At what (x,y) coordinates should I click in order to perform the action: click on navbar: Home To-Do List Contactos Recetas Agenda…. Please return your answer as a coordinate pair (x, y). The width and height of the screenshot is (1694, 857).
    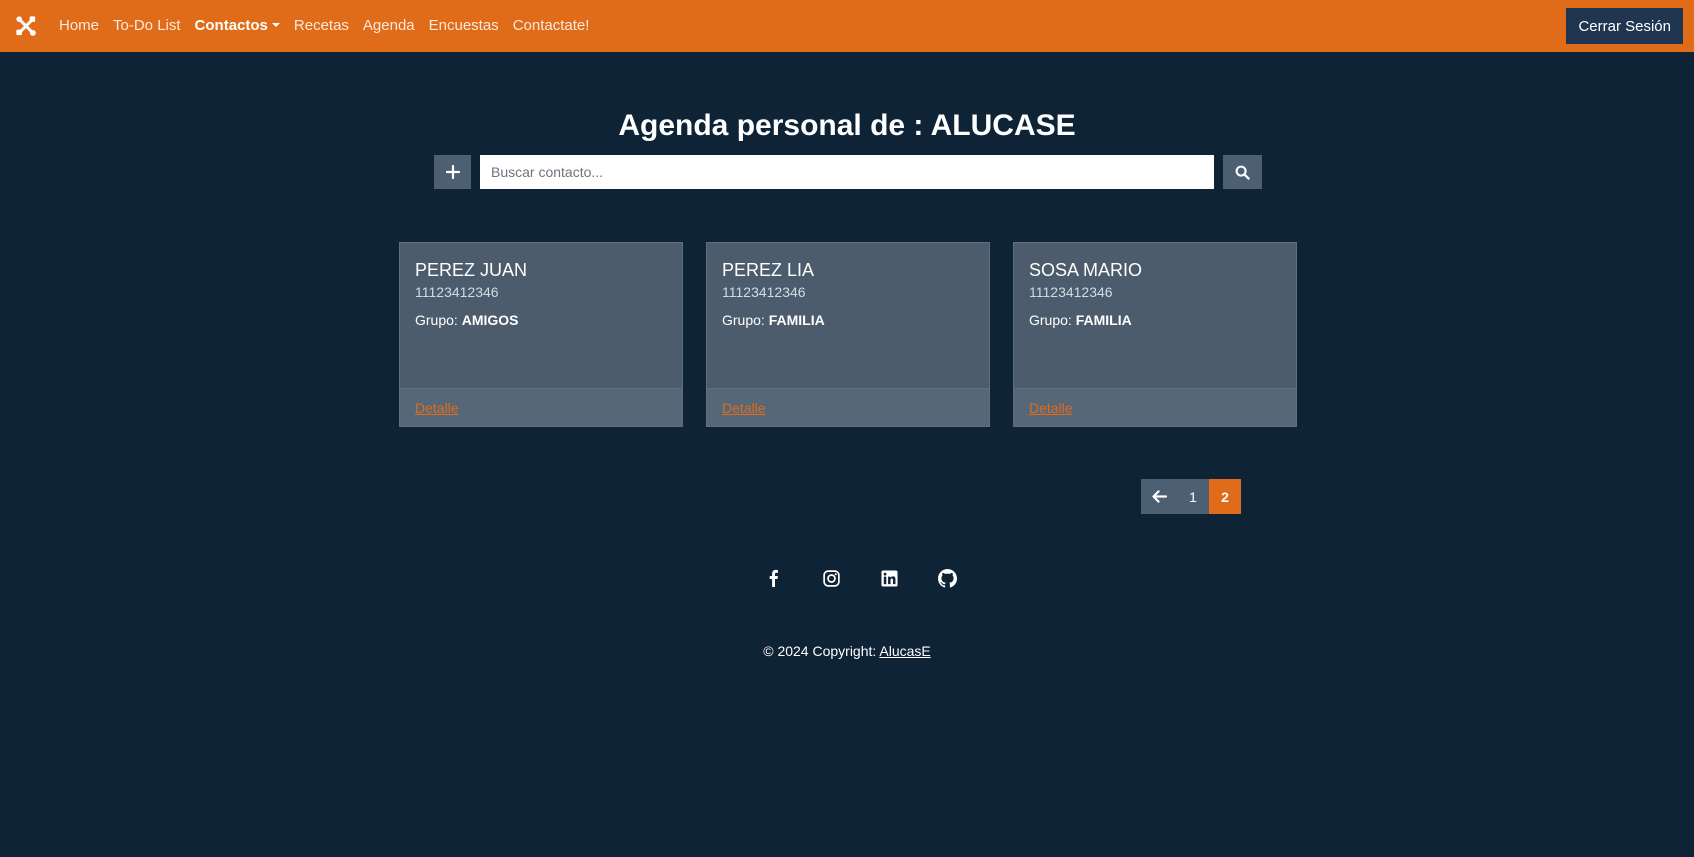
    Looking at the image, I should click on (847, 26).